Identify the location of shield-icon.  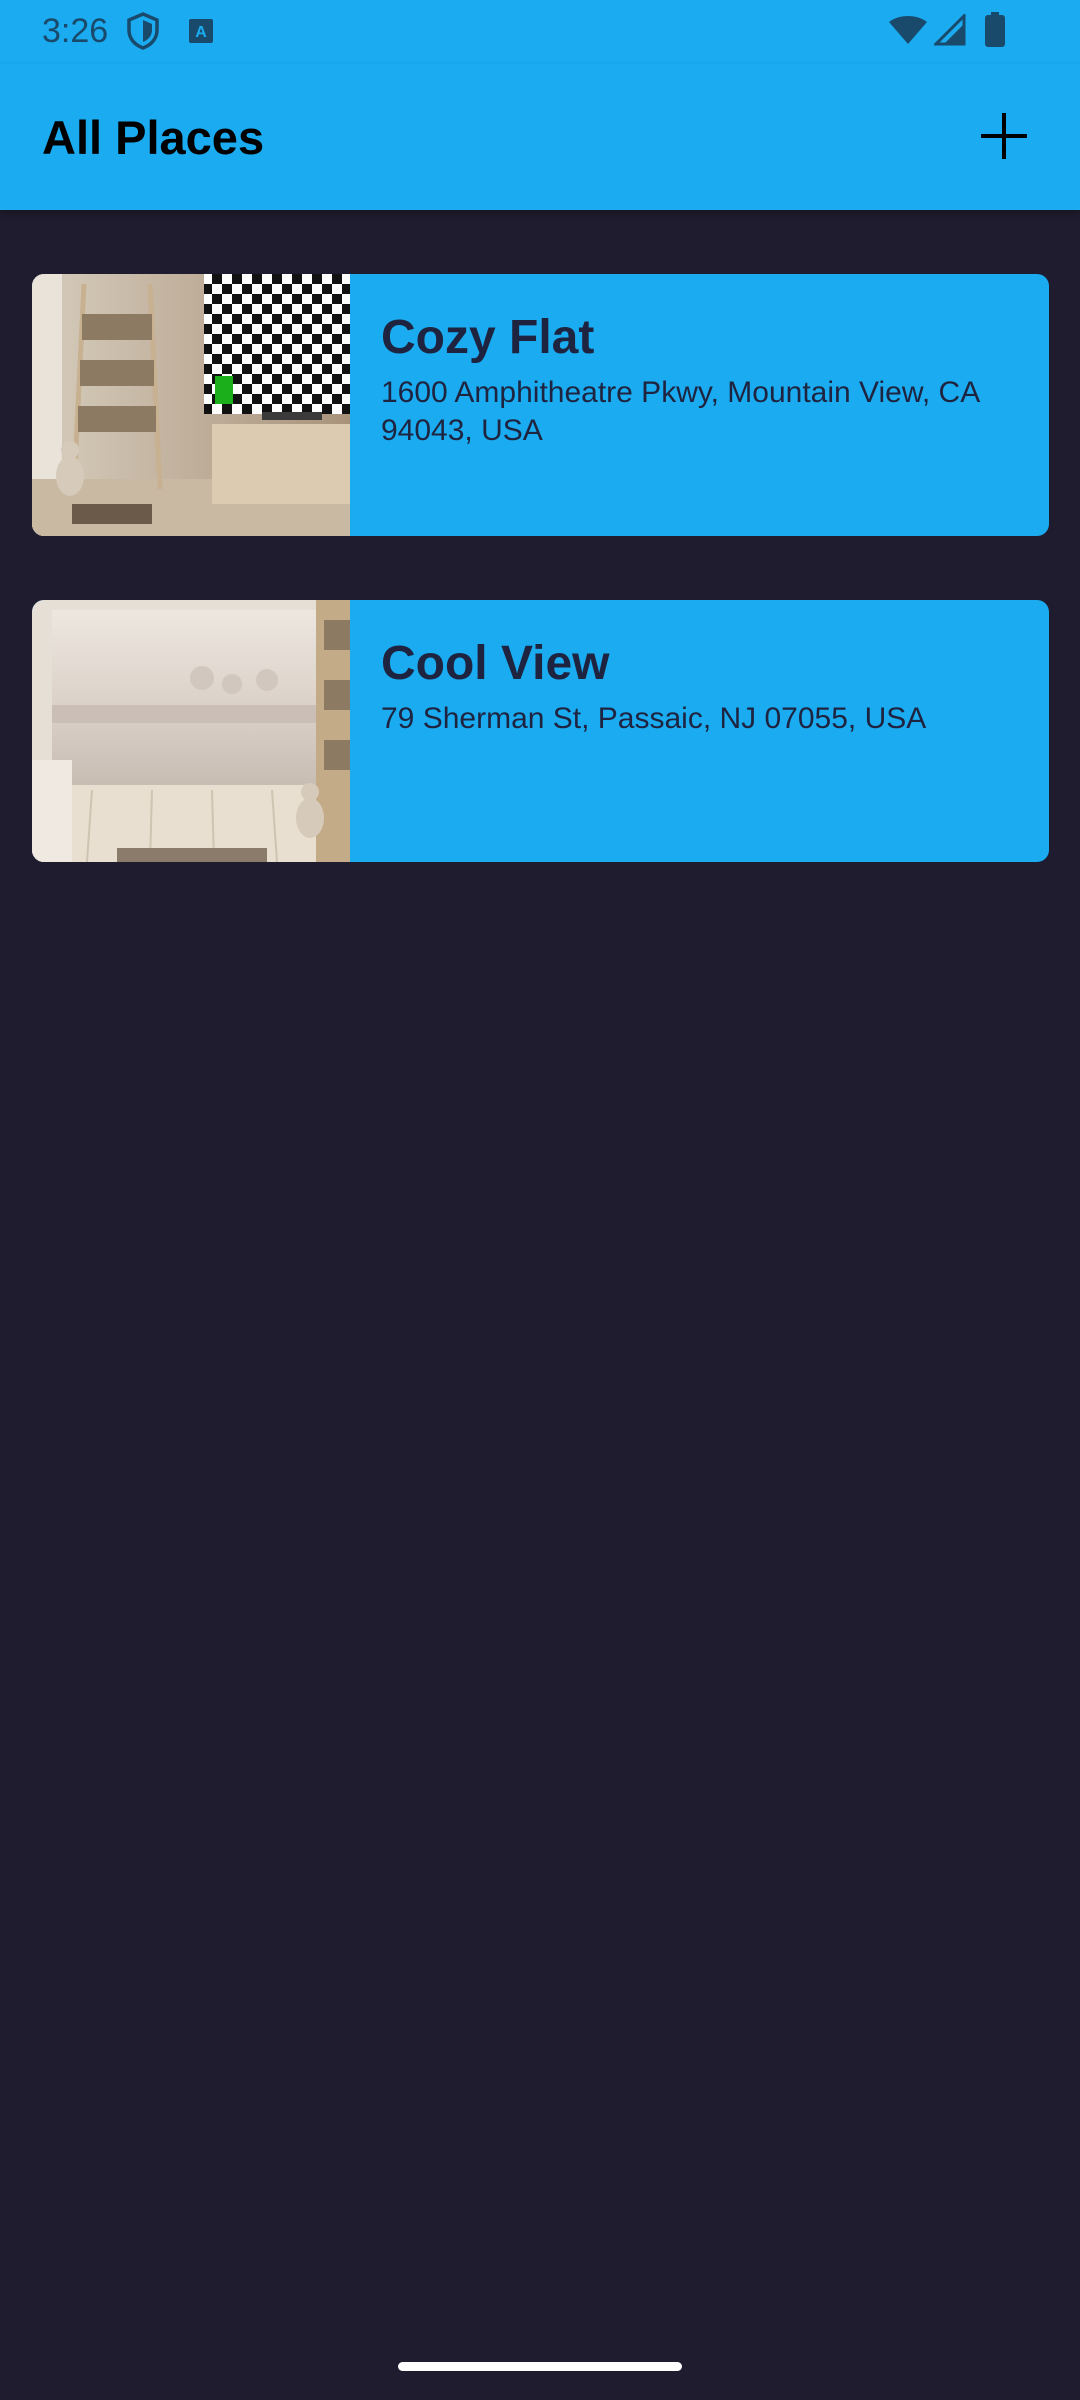
(143, 31).